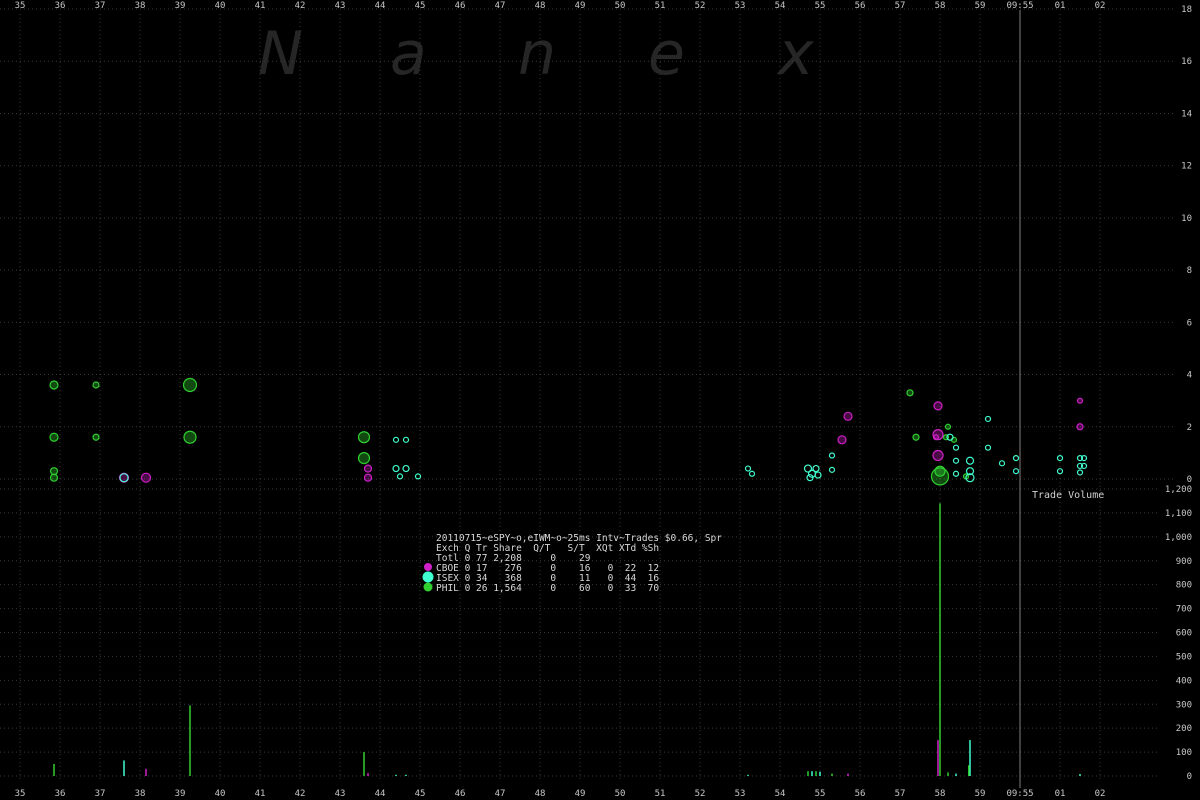  What do you see at coordinates (1184, 657) in the screenshot?
I see `volume-tick-label: 500` at bounding box center [1184, 657].